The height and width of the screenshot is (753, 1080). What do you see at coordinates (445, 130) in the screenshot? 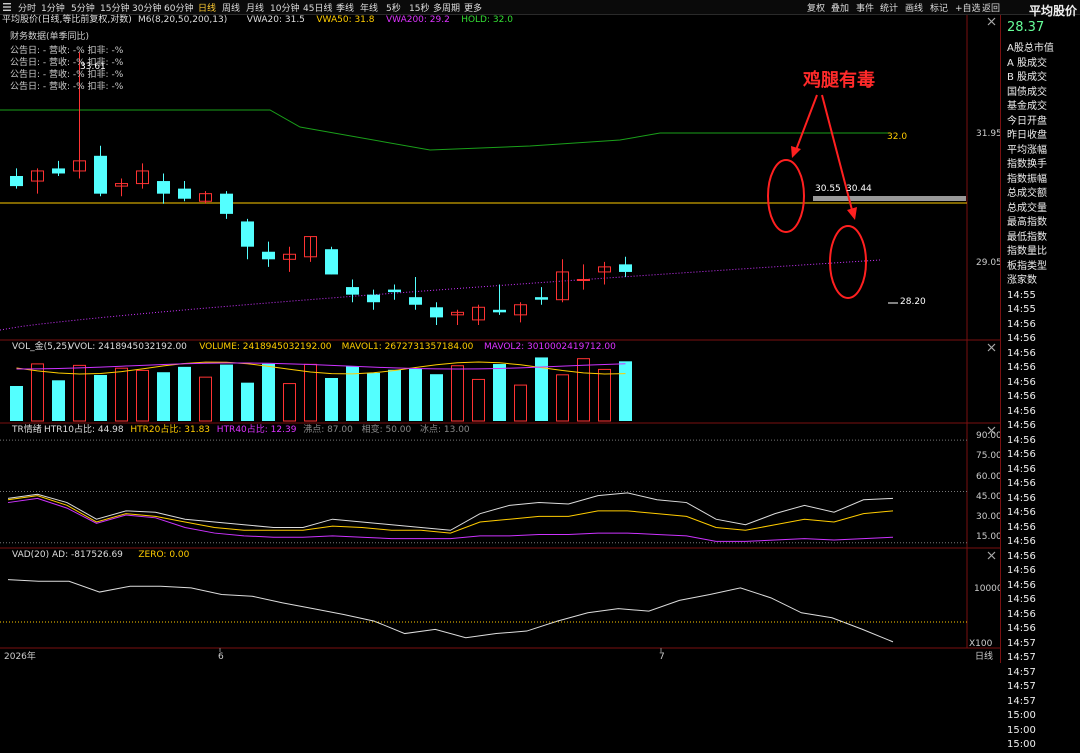
I see `hold-line` at bounding box center [445, 130].